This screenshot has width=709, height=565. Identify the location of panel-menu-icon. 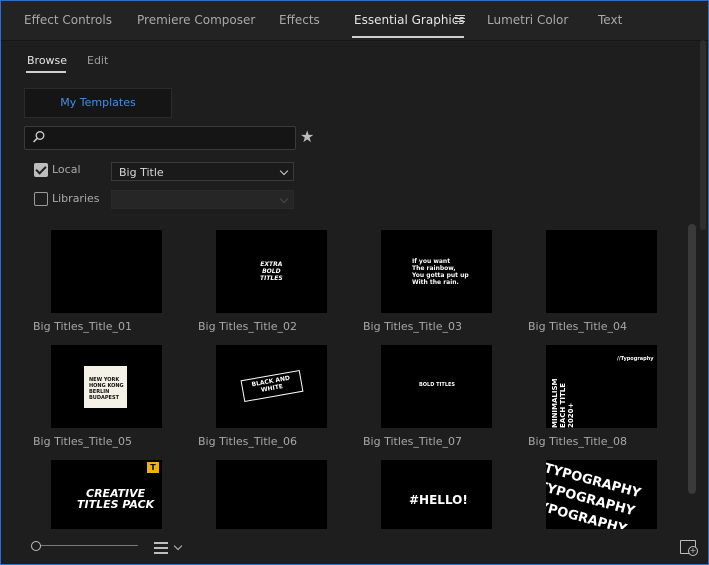
(460, 19).